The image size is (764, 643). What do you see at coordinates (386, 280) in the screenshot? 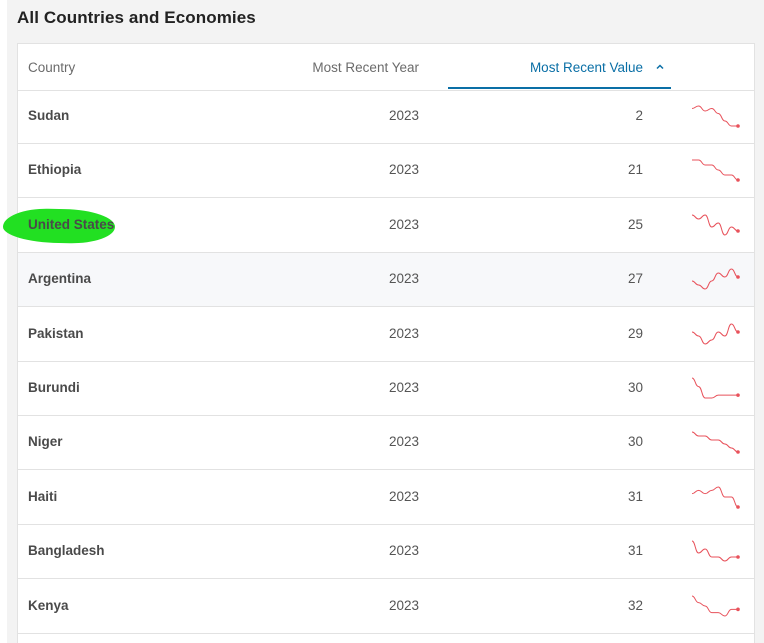
I see `table-row: Argentina 2023 27` at bounding box center [386, 280].